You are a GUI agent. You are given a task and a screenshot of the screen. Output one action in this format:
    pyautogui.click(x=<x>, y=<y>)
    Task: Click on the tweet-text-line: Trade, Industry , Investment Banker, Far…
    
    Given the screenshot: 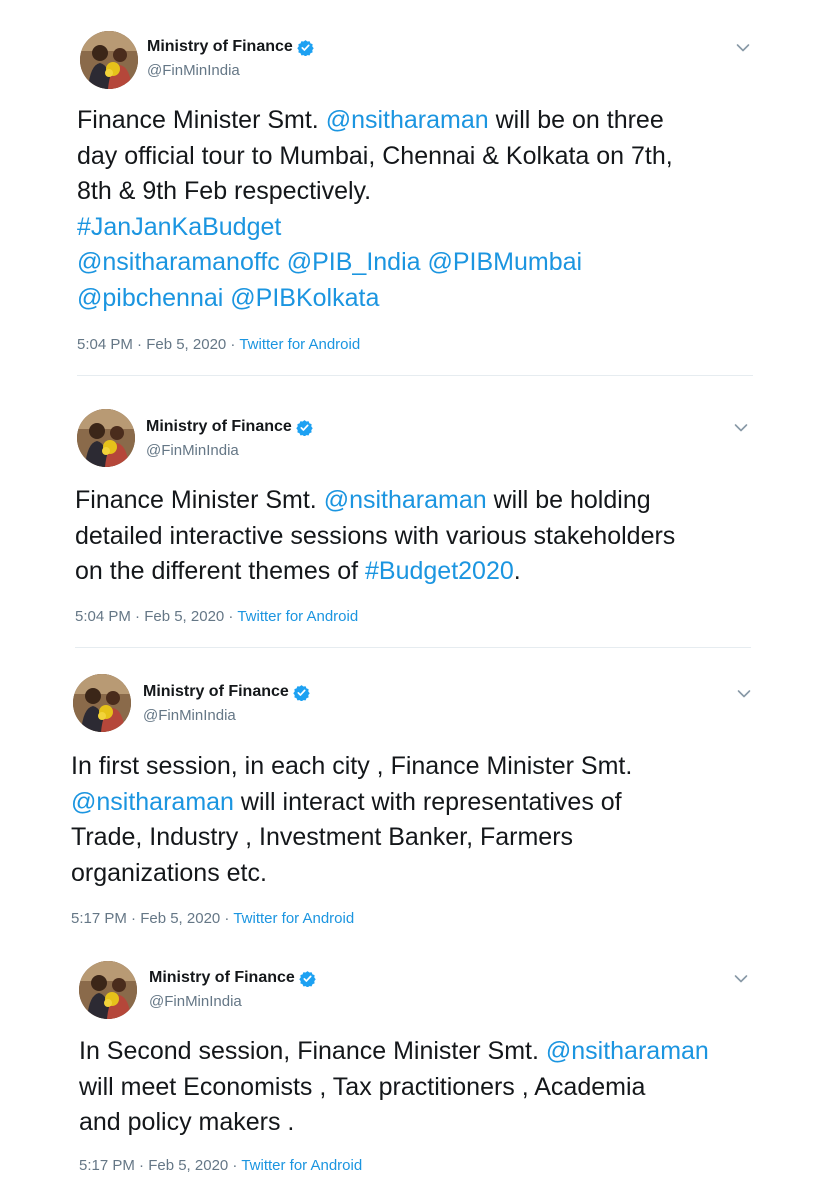 What is the action you would take?
    pyautogui.click(x=351, y=838)
    